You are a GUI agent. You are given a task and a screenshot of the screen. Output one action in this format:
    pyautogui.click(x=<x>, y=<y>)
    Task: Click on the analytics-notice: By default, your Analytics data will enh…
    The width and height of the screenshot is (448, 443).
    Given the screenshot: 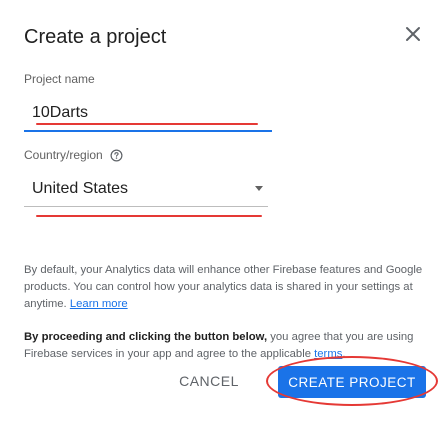 What is the action you would take?
    pyautogui.click(x=224, y=287)
    